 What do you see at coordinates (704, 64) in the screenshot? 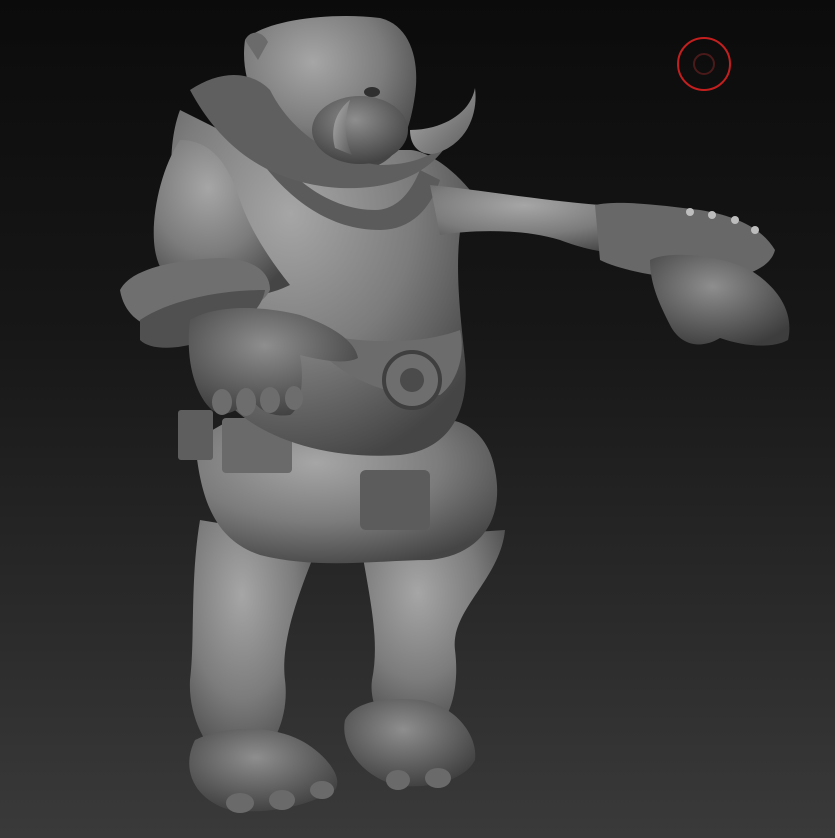
I see `brush-circle-icon` at bounding box center [704, 64].